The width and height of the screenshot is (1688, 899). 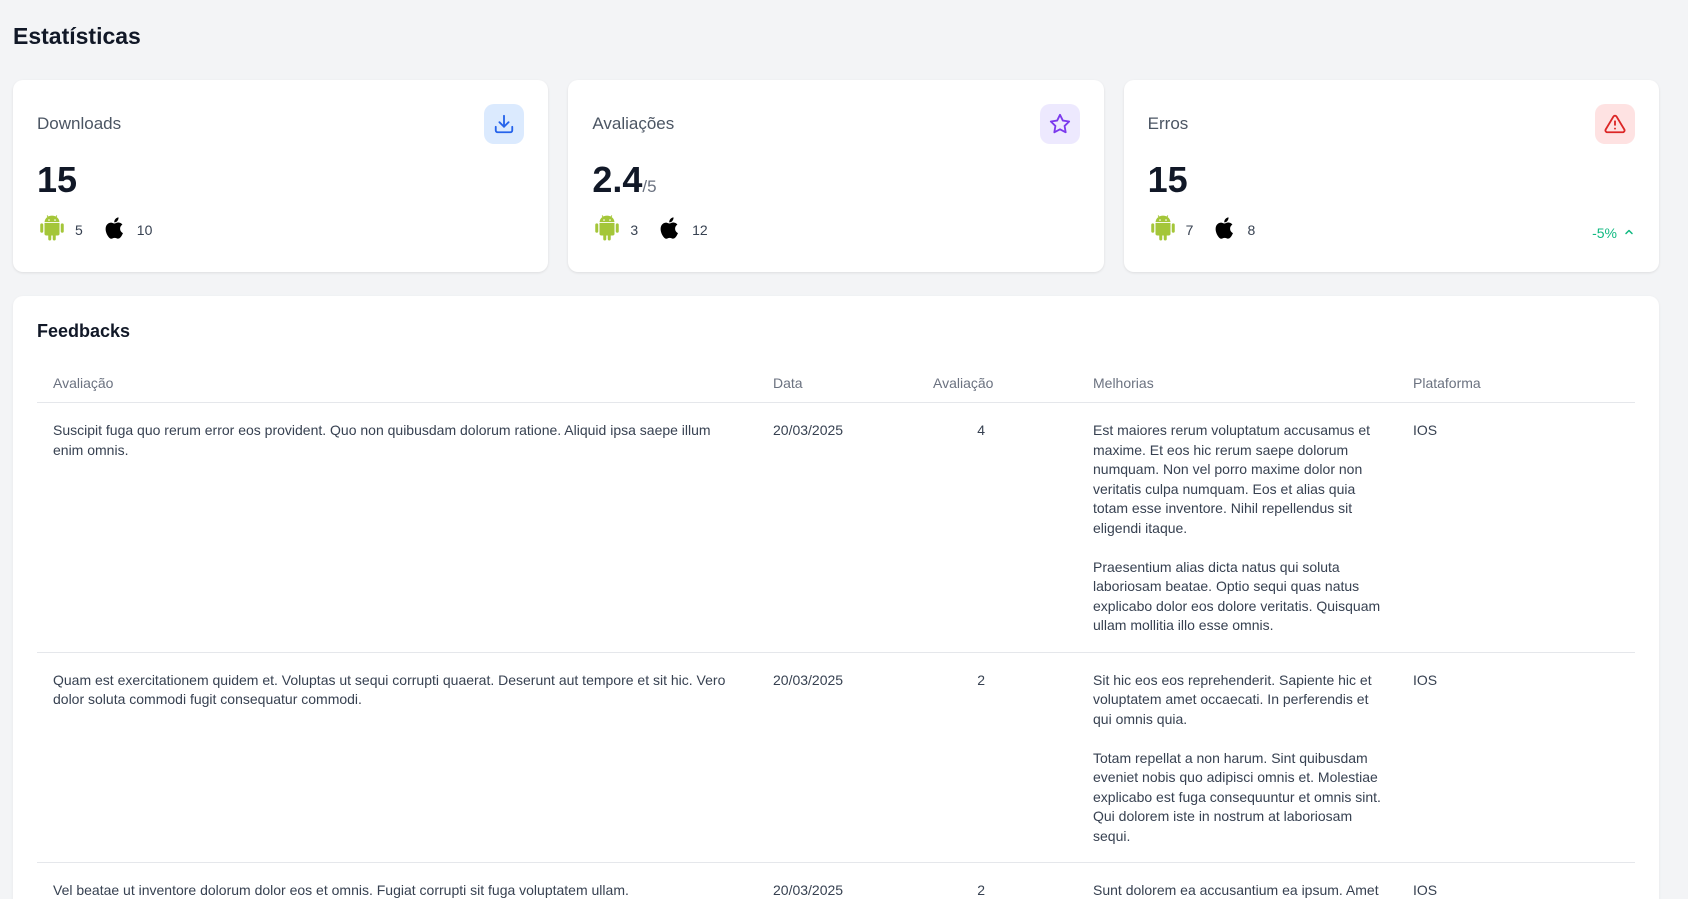 I want to click on column-header-rating: Avaliação, so click(x=997, y=384).